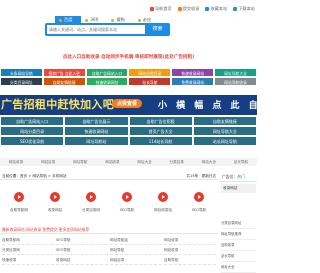 This screenshot has width=320, height=273. What do you see at coordinates (224, 131) in the screenshot?
I see `ad-grid-link: 网址导航大全` at bounding box center [224, 131].